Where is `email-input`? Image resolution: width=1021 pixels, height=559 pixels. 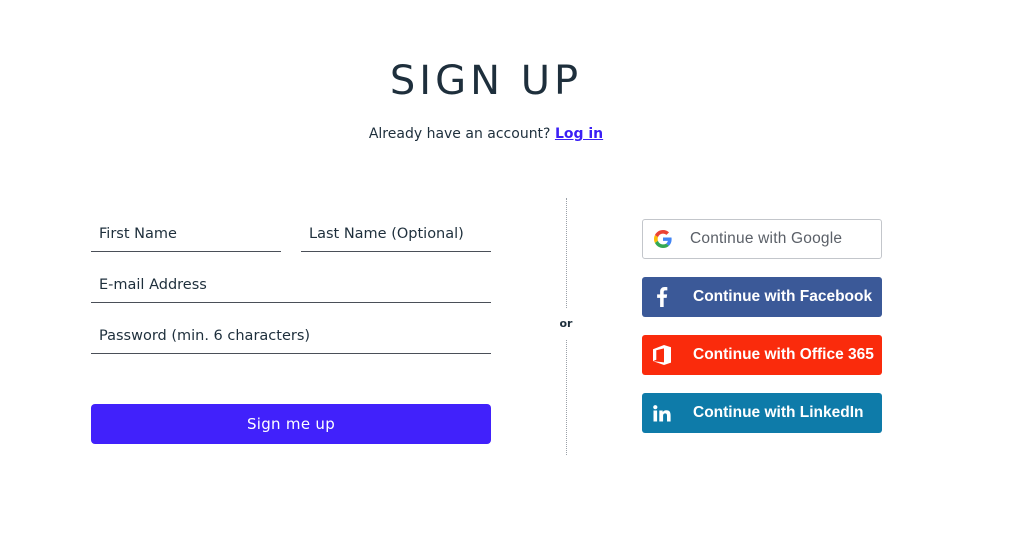 email-input is located at coordinates (291, 284).